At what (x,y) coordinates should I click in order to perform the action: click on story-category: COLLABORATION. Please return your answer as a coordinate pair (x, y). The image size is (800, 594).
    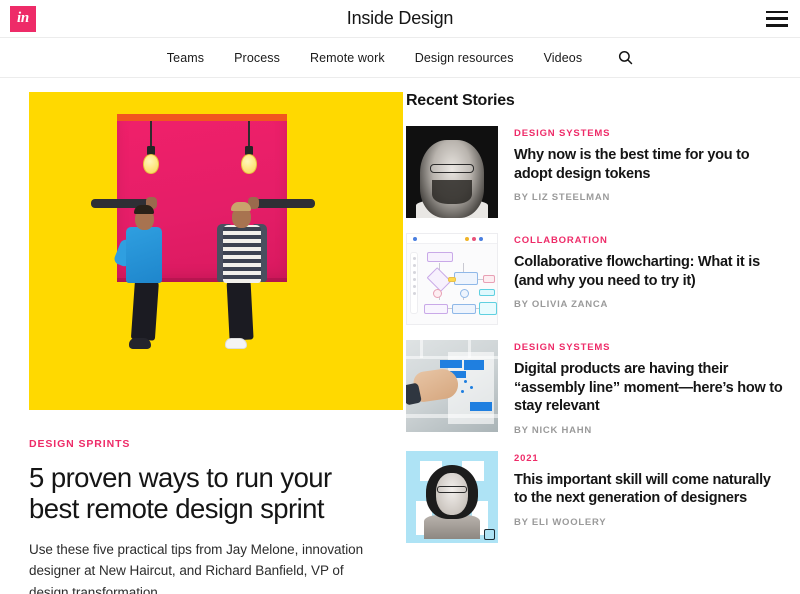
    Looking at the image, I should click on (649, 240).